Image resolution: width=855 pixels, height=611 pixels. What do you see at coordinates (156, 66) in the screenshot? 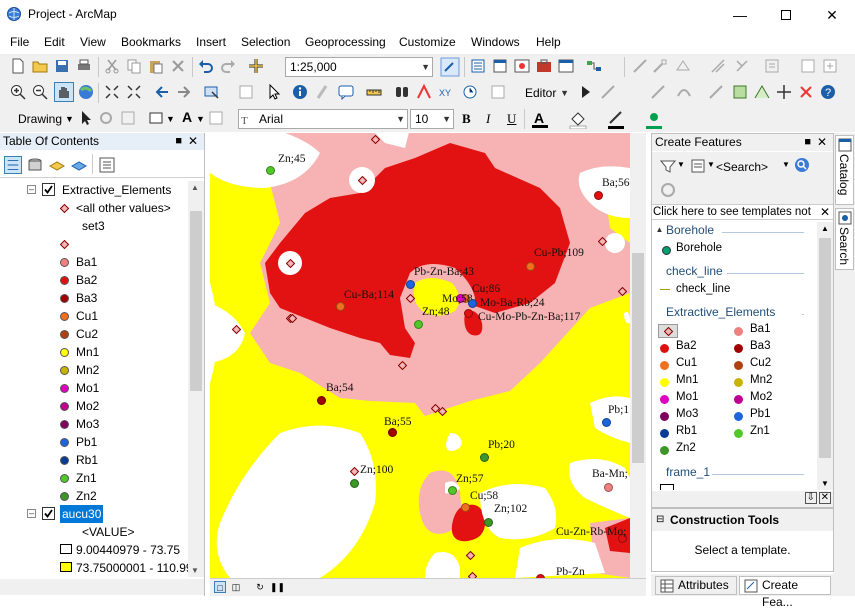
I see `paste-icon` at bounding box center [156, 66].